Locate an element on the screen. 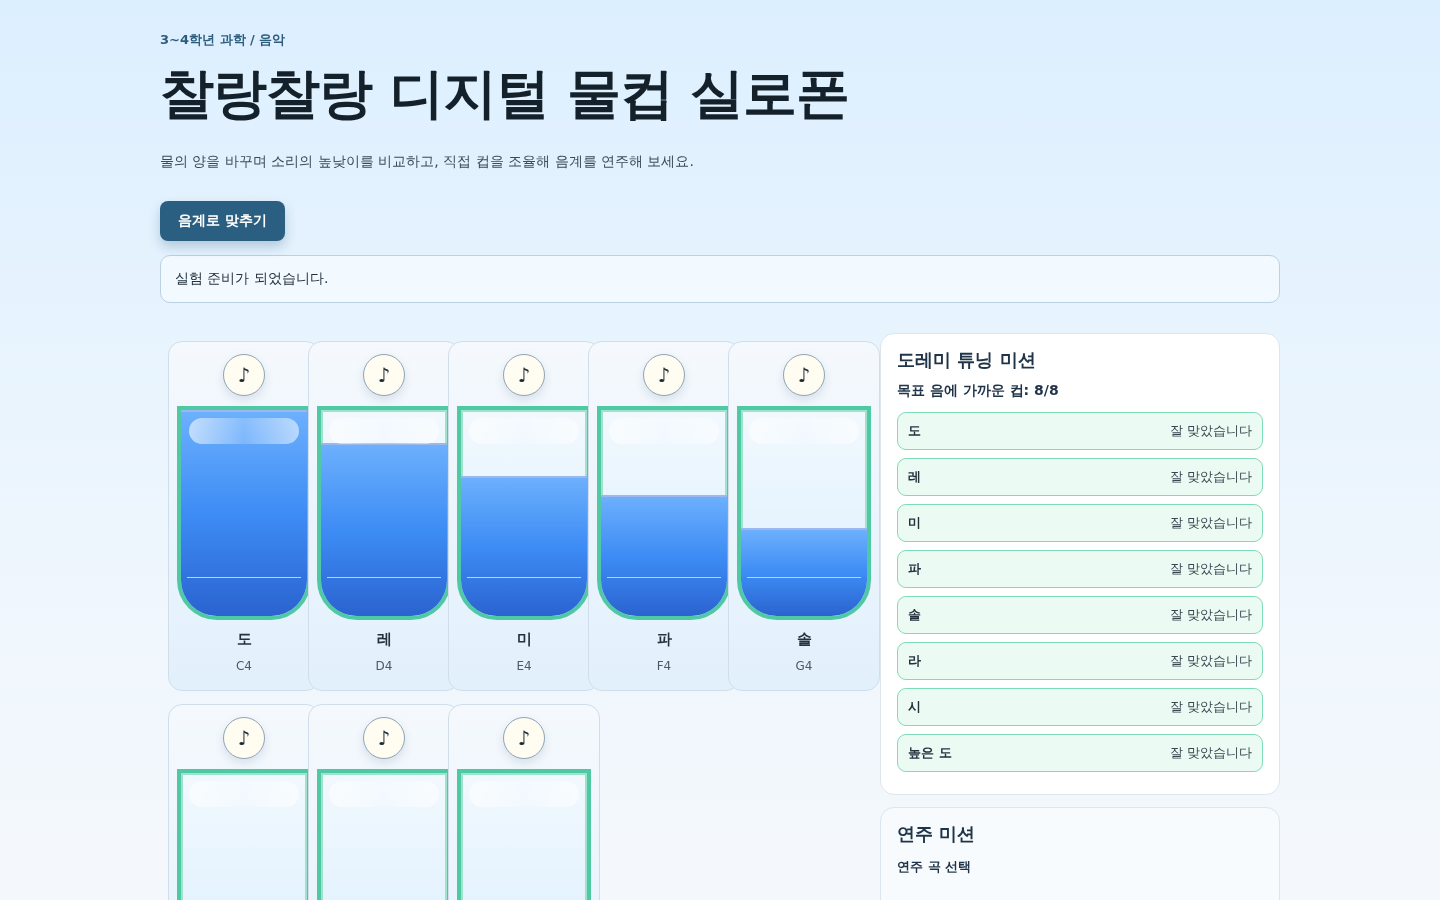  note-name: 라 is located at coordinates (914, 661).